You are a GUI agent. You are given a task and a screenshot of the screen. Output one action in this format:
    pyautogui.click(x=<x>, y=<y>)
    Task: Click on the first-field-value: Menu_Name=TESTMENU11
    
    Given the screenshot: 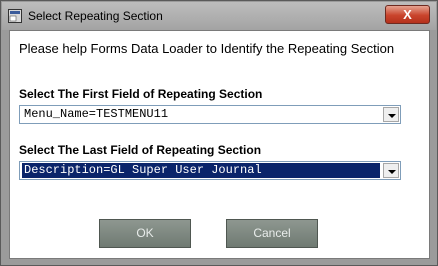 What is the action you would take?
    pyautogui.click(x=96, y=114)
    